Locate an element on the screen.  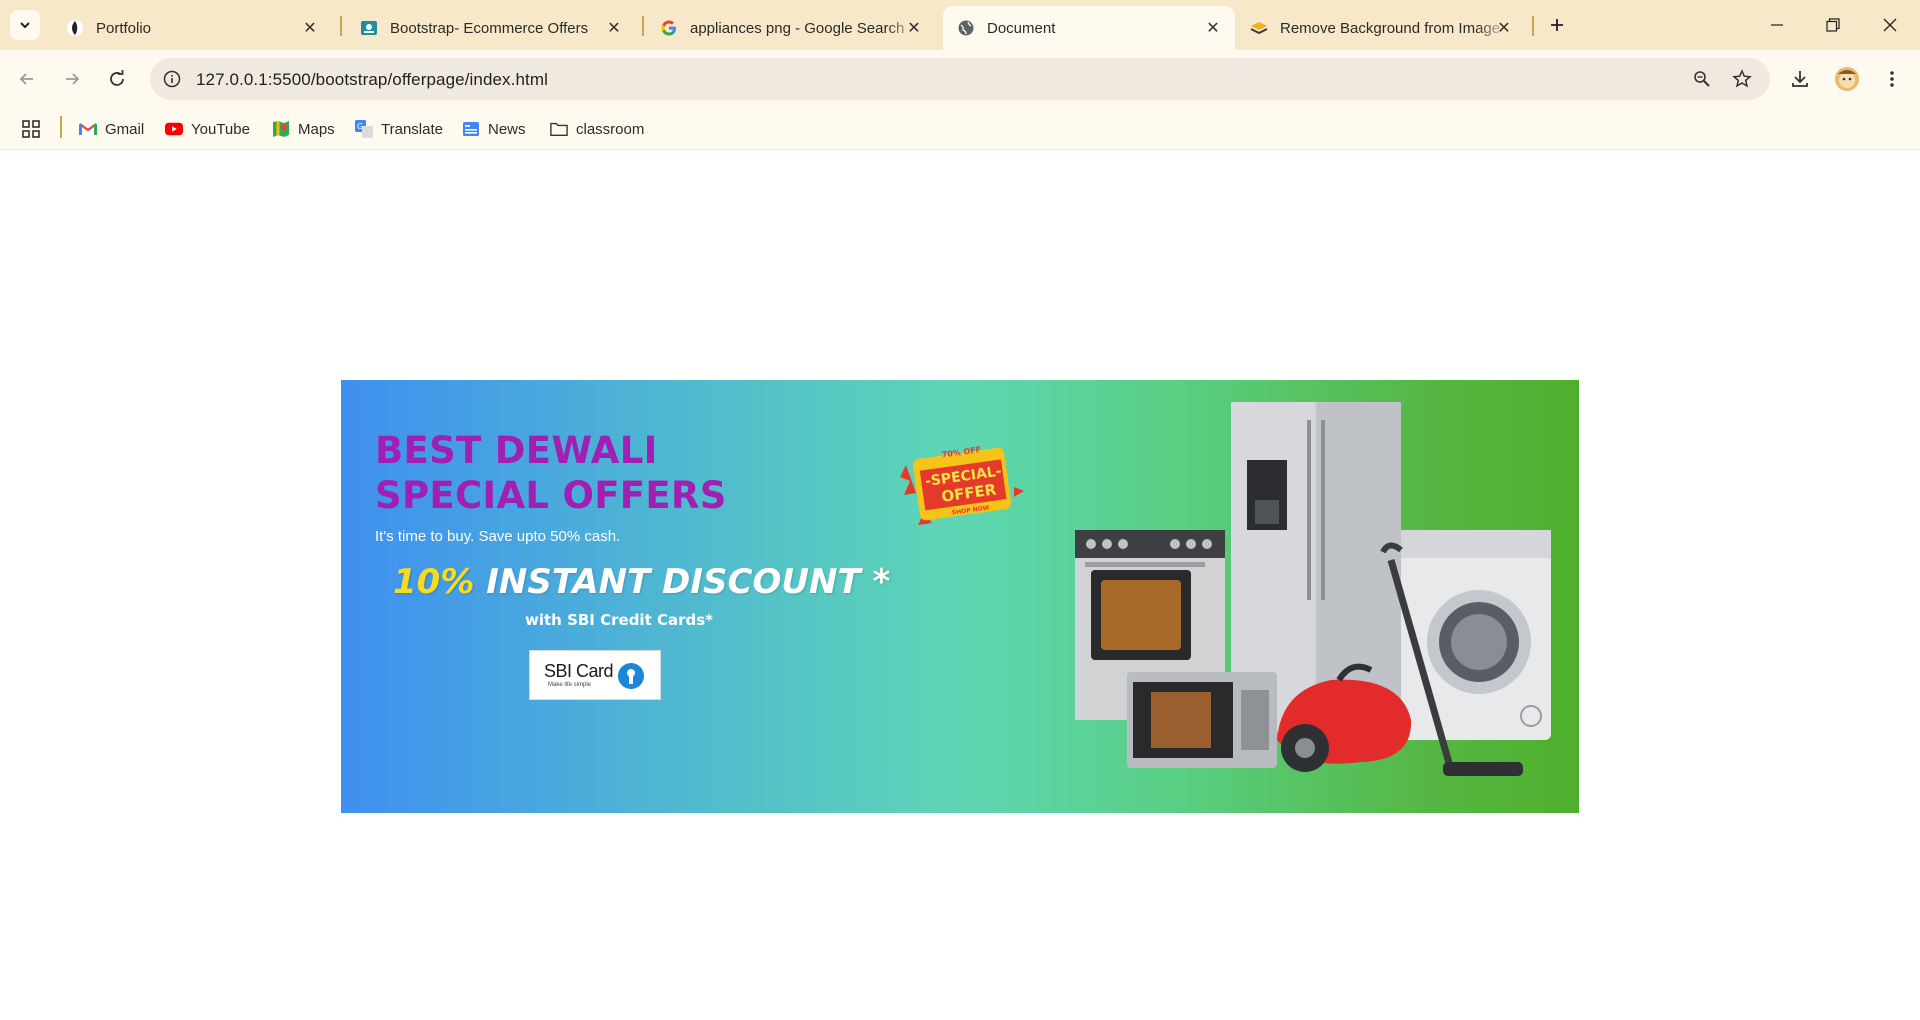
translate-icon: G is located at coordinates (364, 129).